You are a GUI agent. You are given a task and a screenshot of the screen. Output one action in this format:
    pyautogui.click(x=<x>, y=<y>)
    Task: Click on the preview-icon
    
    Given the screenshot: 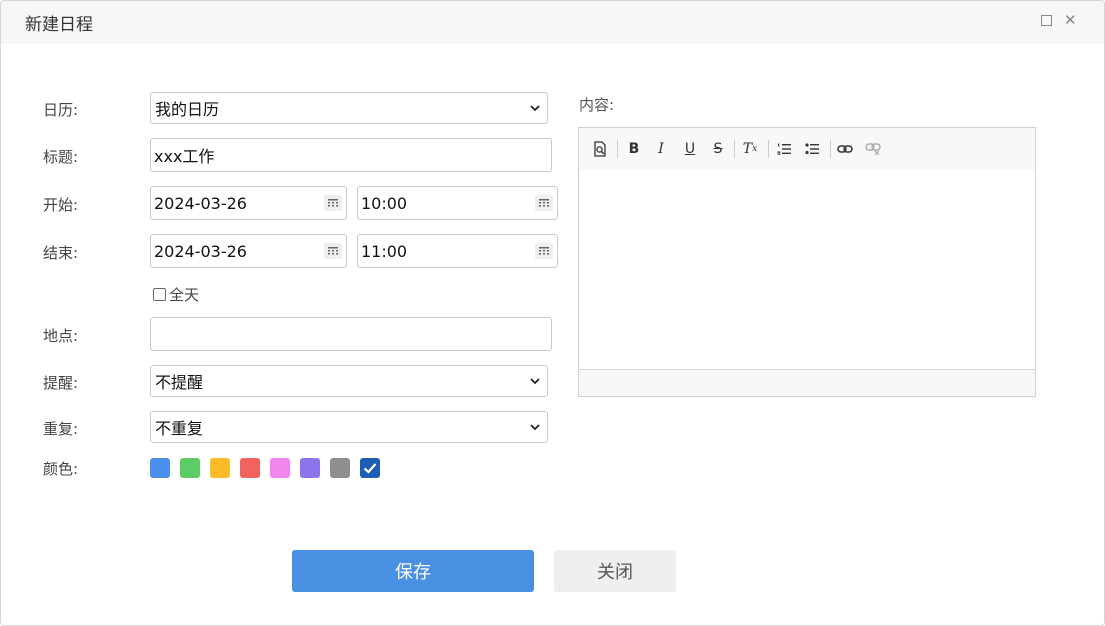 What is the action you would take?
    pyautogui.click(x=600, y=149)
    